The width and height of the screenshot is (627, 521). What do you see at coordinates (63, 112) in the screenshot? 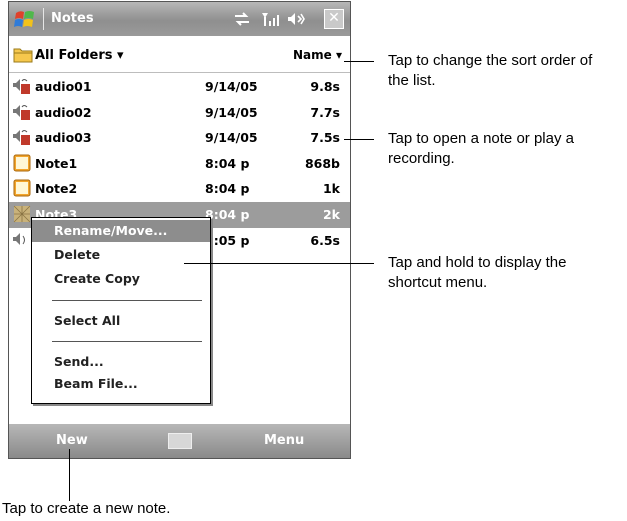
I see `note-name: audio02` at bounding box center [63, 112].